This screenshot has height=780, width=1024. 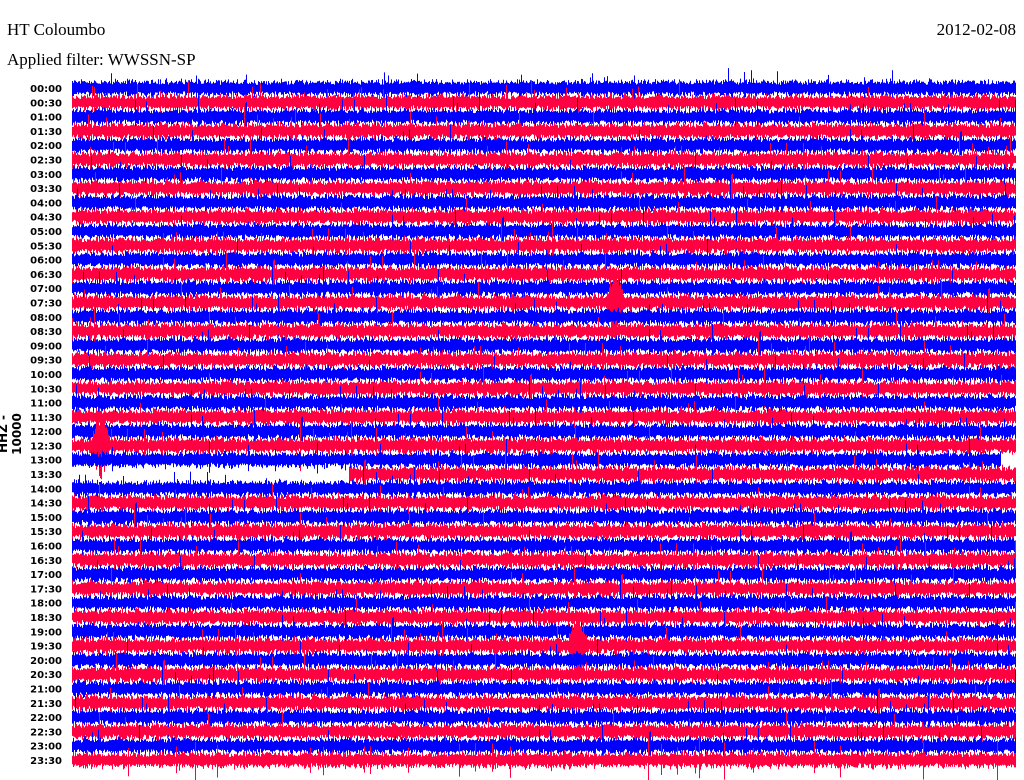 I want to click on time-tick-label: 20:30, so click(x=46, y=675).